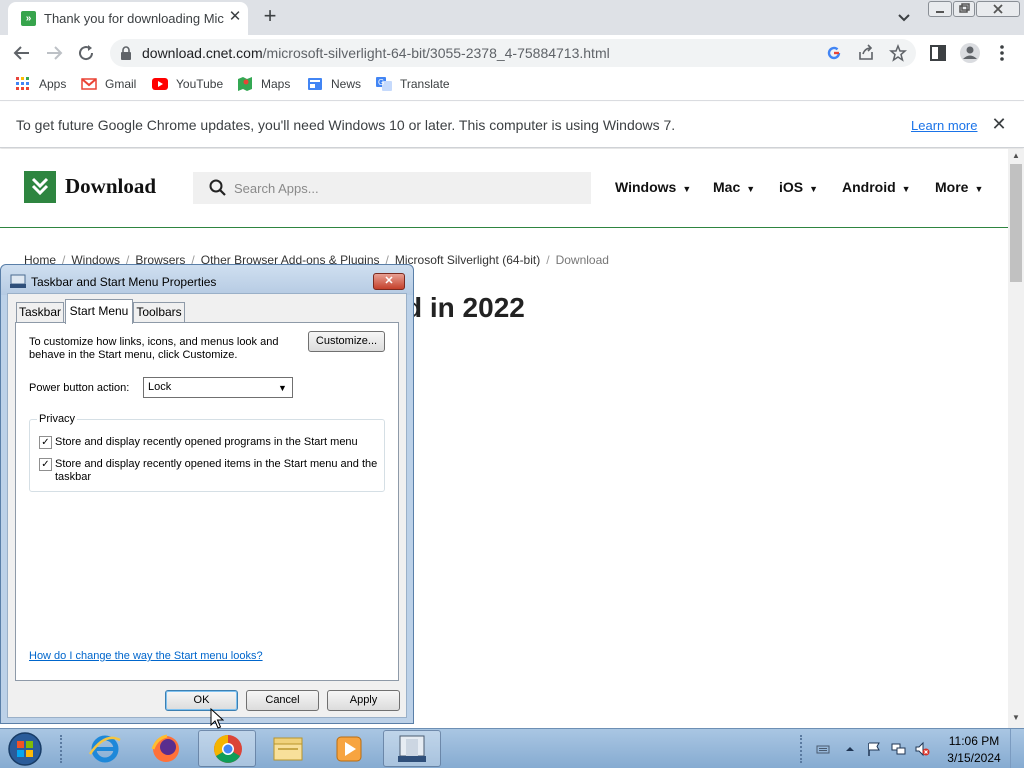 The width and height of the screenshot is (1024, 768). I want to click on chrome-icon, so click(228, 749).